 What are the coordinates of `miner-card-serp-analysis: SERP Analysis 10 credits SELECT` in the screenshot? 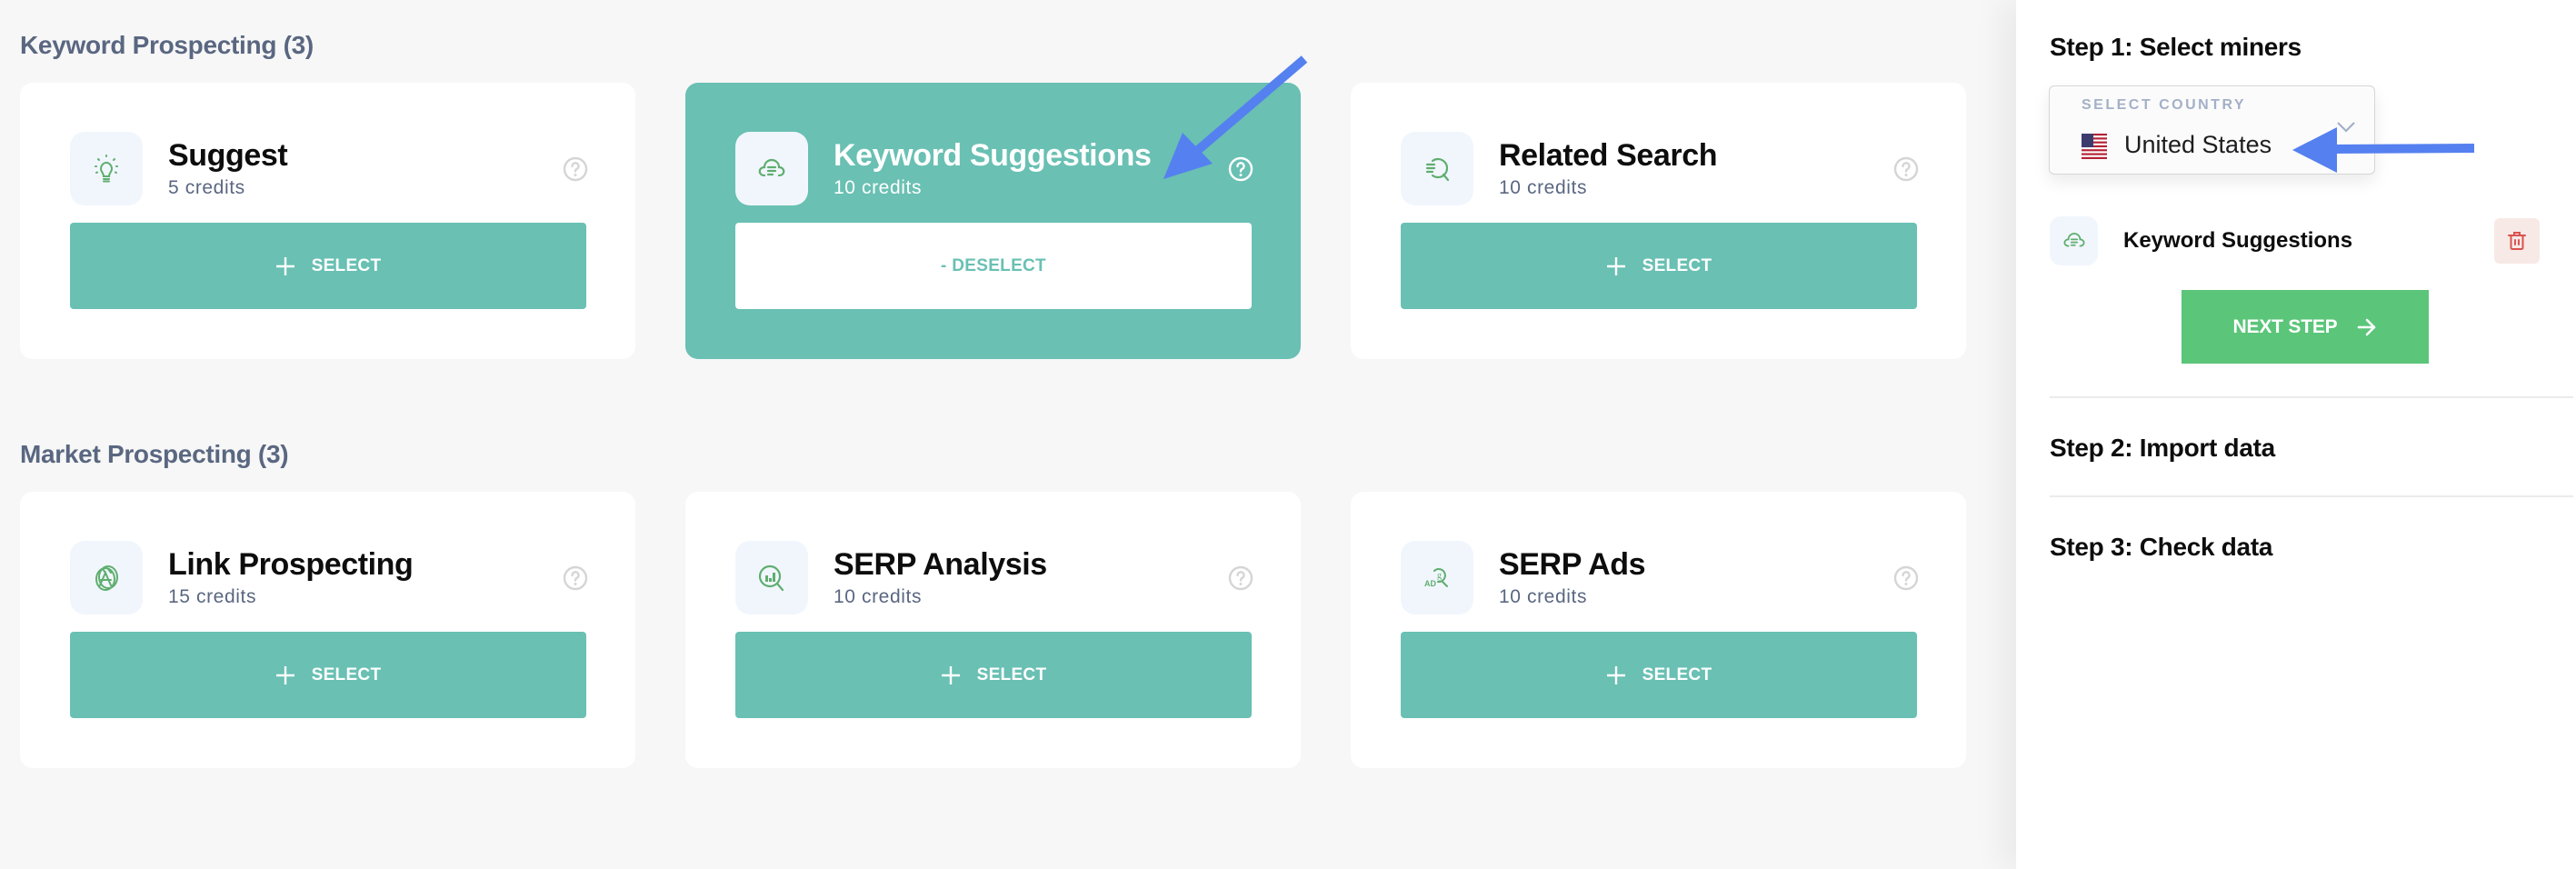 It's located at (993, 630).